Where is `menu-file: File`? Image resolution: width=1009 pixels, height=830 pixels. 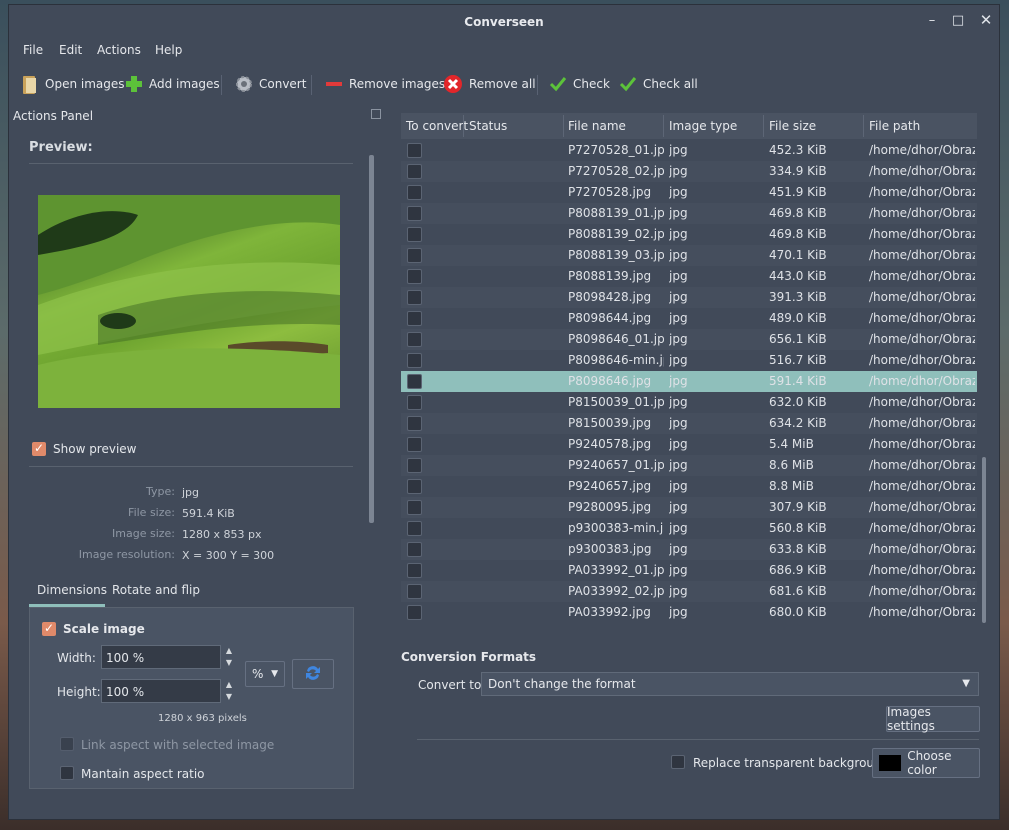 menu-file: File is located at coordinates (33, 50).